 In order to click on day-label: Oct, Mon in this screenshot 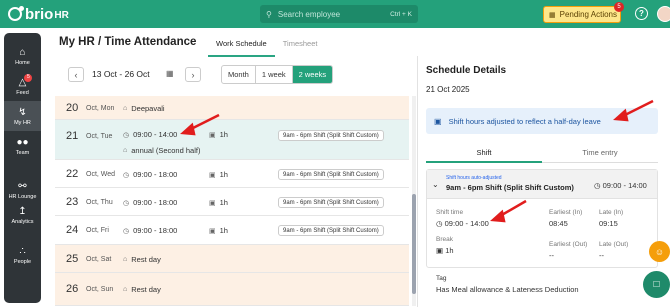, I will do `click(100, 108)`.